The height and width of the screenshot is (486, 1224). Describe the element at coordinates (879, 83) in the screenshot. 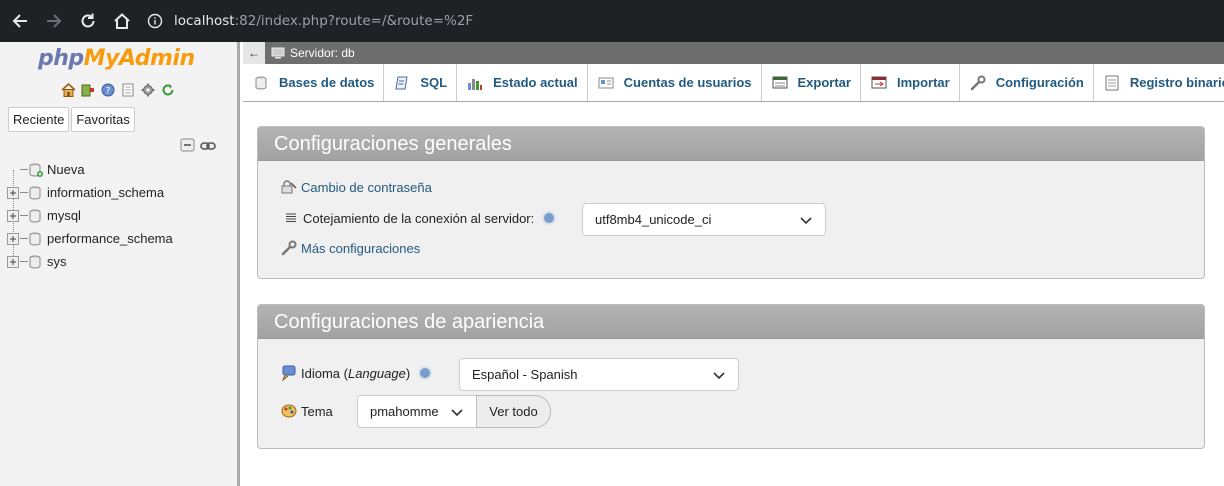

I see `import-icon` at that location.